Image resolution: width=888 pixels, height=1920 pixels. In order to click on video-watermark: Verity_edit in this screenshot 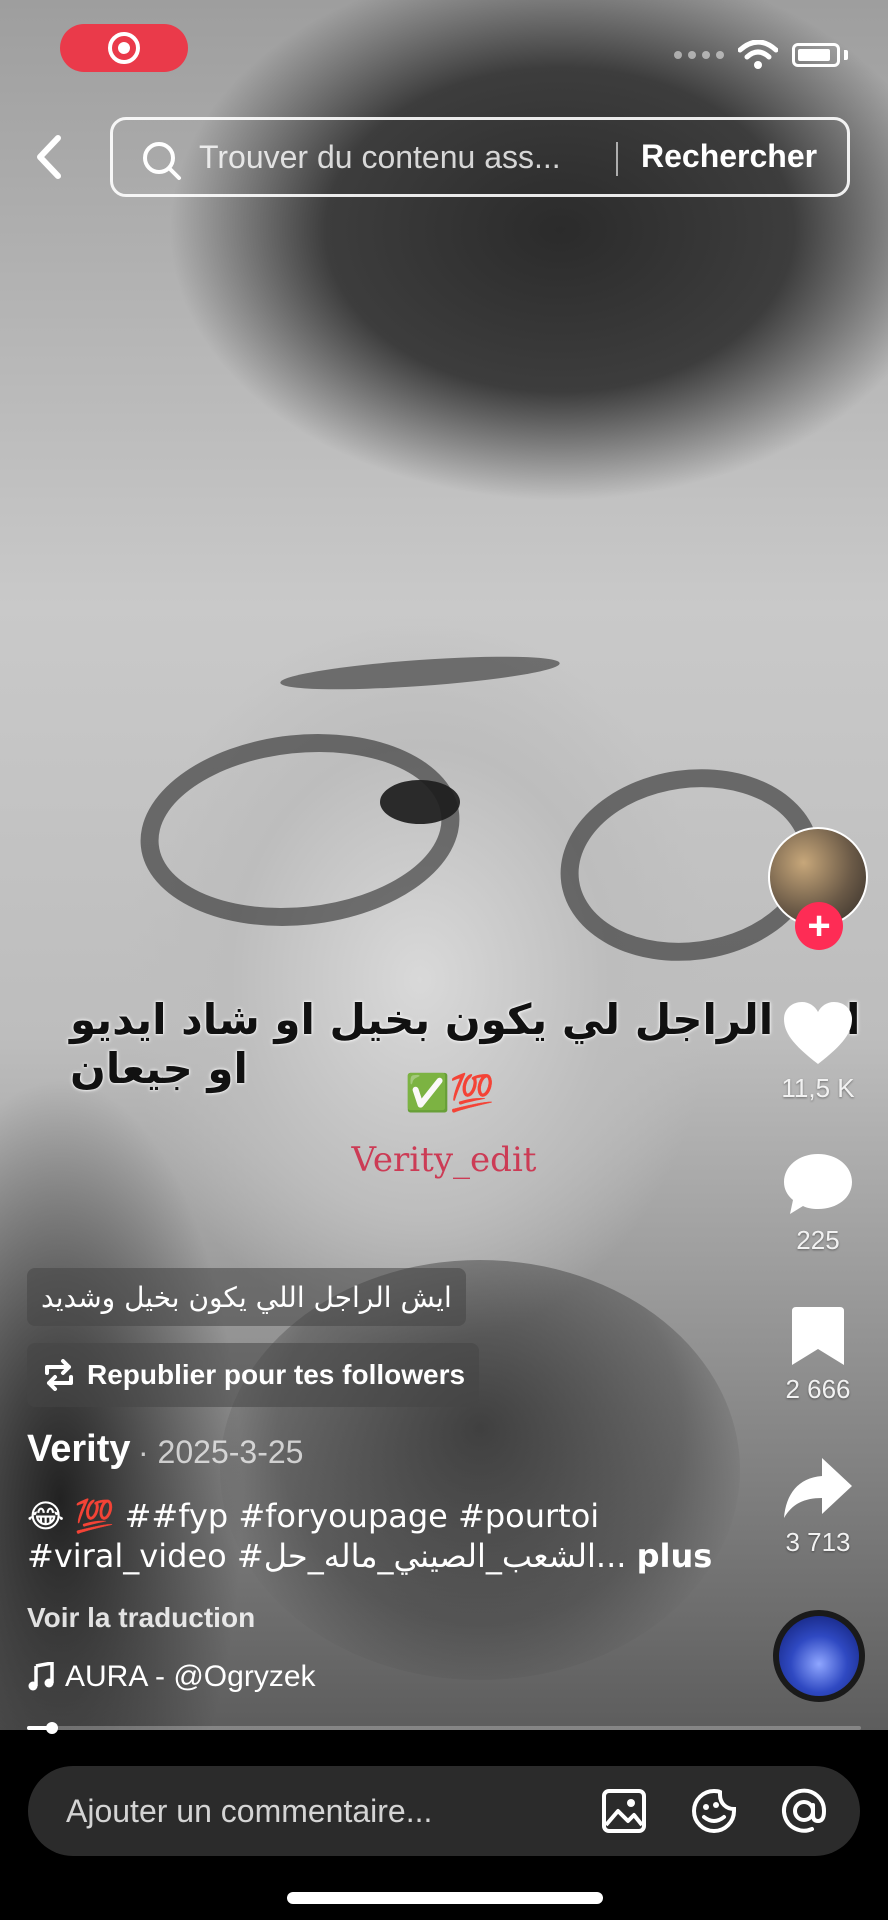, I will do `click(444, 1160)`.